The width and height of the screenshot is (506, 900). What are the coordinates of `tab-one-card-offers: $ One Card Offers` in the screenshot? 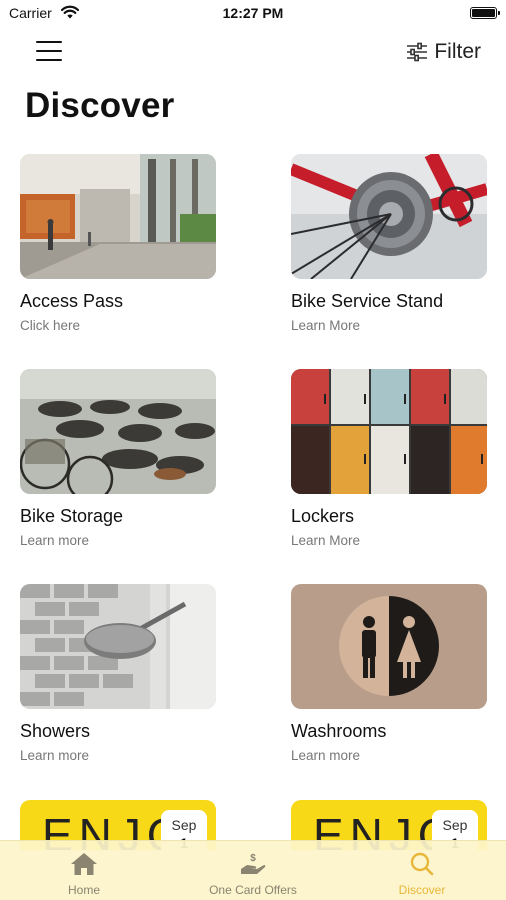 It's located at (253, 870).